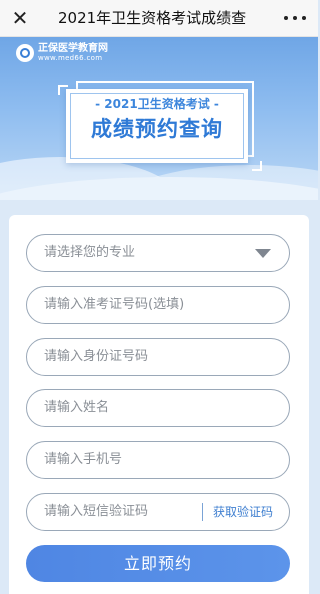  What do you see at coordinates (158, 512) in the screenshot?
I see `sms-code-input: 请输入短信验证码 获取验证码` at bounding box center [158, 512].